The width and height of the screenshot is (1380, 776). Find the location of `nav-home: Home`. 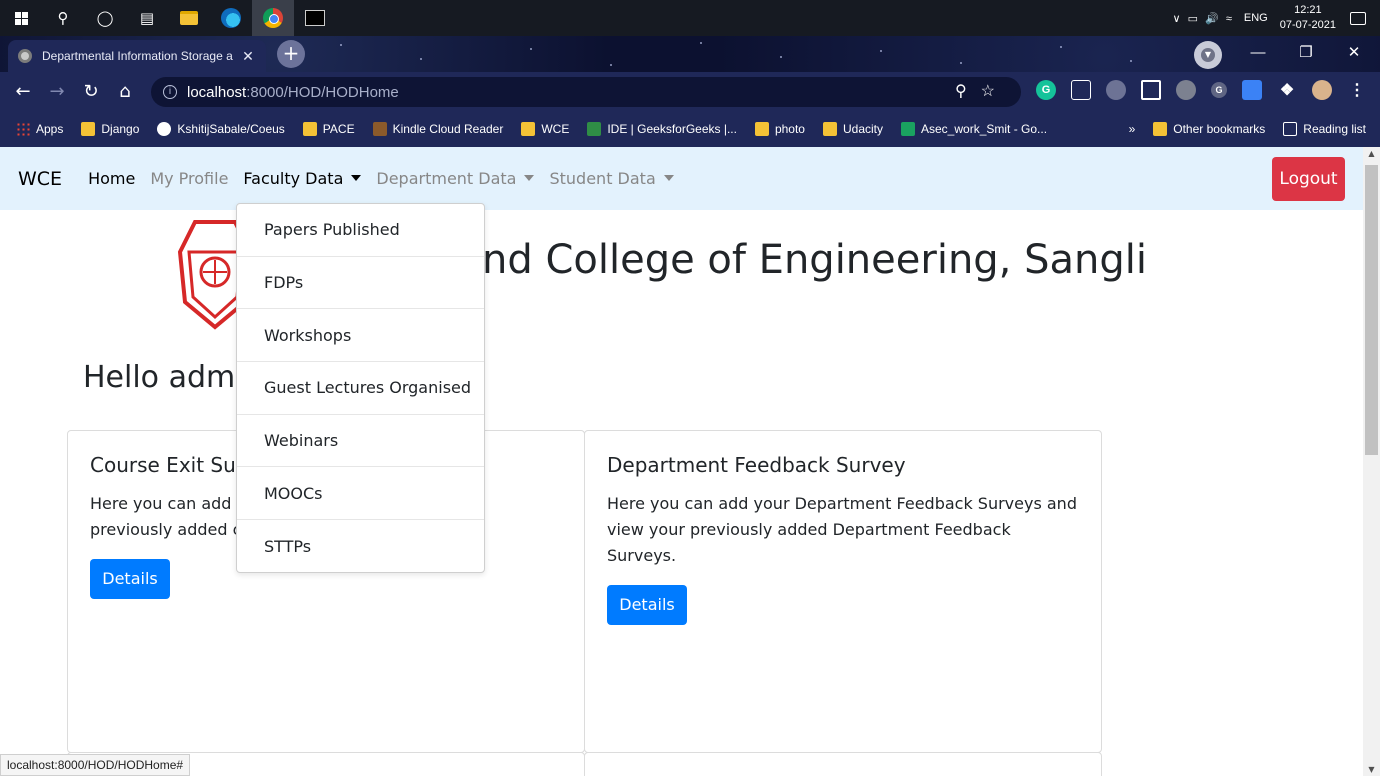

nav-home: Home is located at coordinates (111, 178).